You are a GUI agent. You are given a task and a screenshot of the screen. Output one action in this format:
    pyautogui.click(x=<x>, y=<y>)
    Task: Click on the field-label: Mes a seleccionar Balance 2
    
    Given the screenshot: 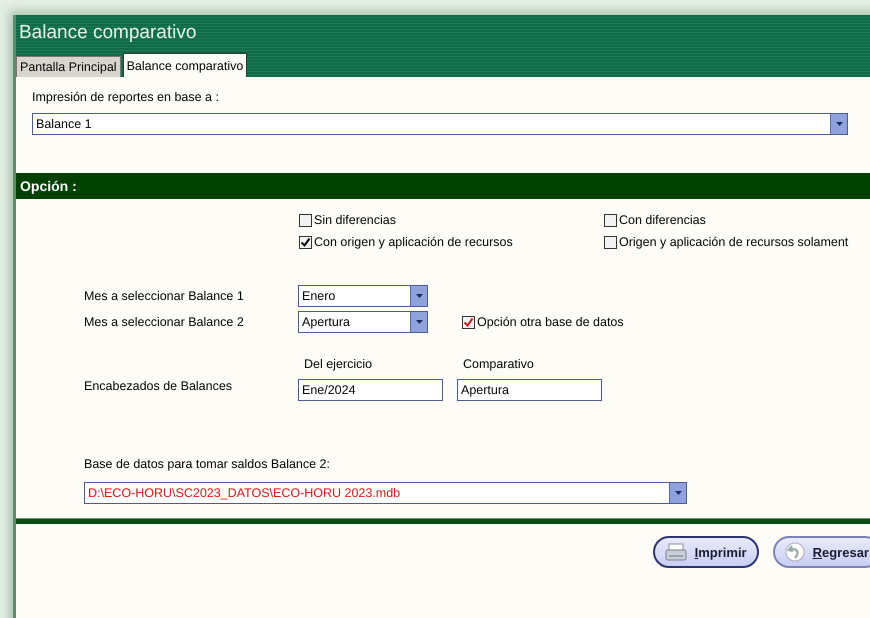 What is the action you would take?
    pyautogui.click(x=164, y=322)
    